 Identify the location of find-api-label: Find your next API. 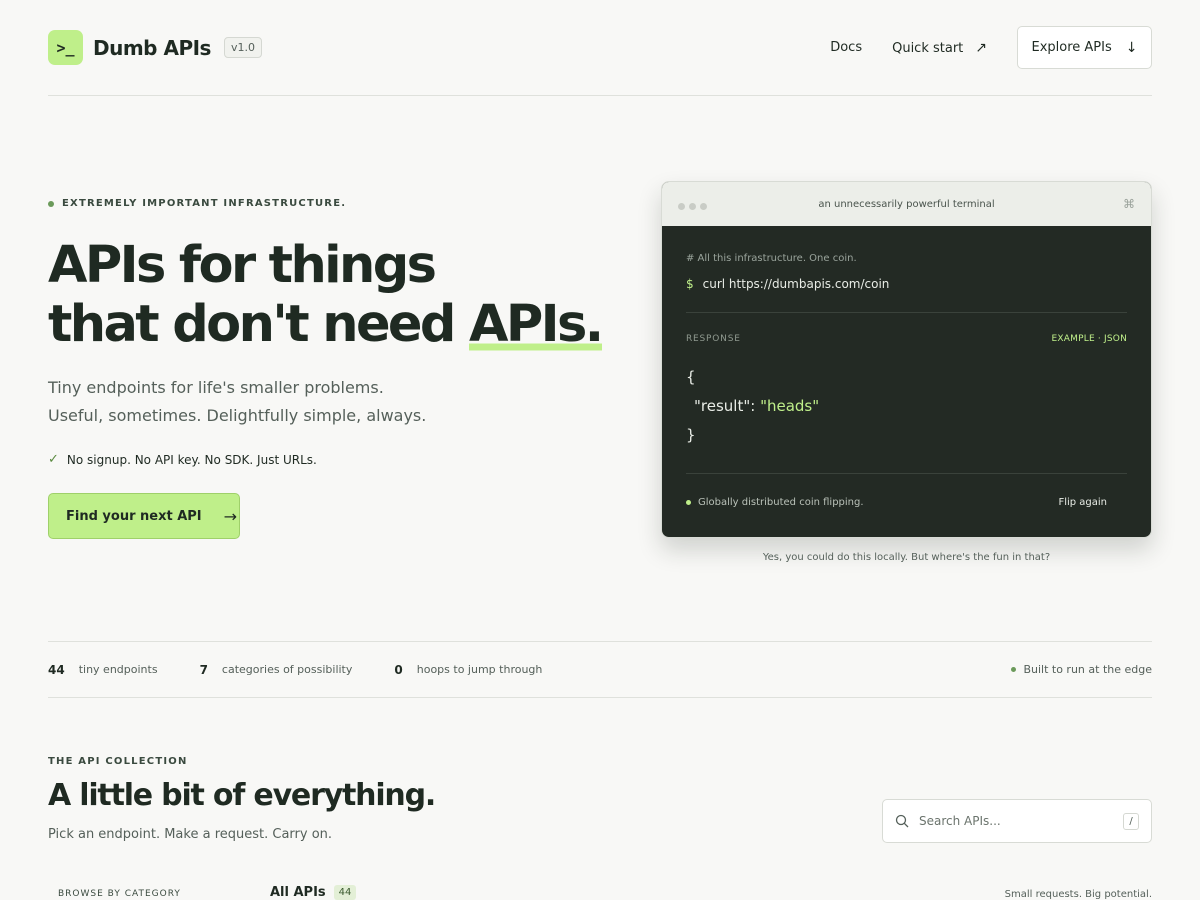
(134, 516).